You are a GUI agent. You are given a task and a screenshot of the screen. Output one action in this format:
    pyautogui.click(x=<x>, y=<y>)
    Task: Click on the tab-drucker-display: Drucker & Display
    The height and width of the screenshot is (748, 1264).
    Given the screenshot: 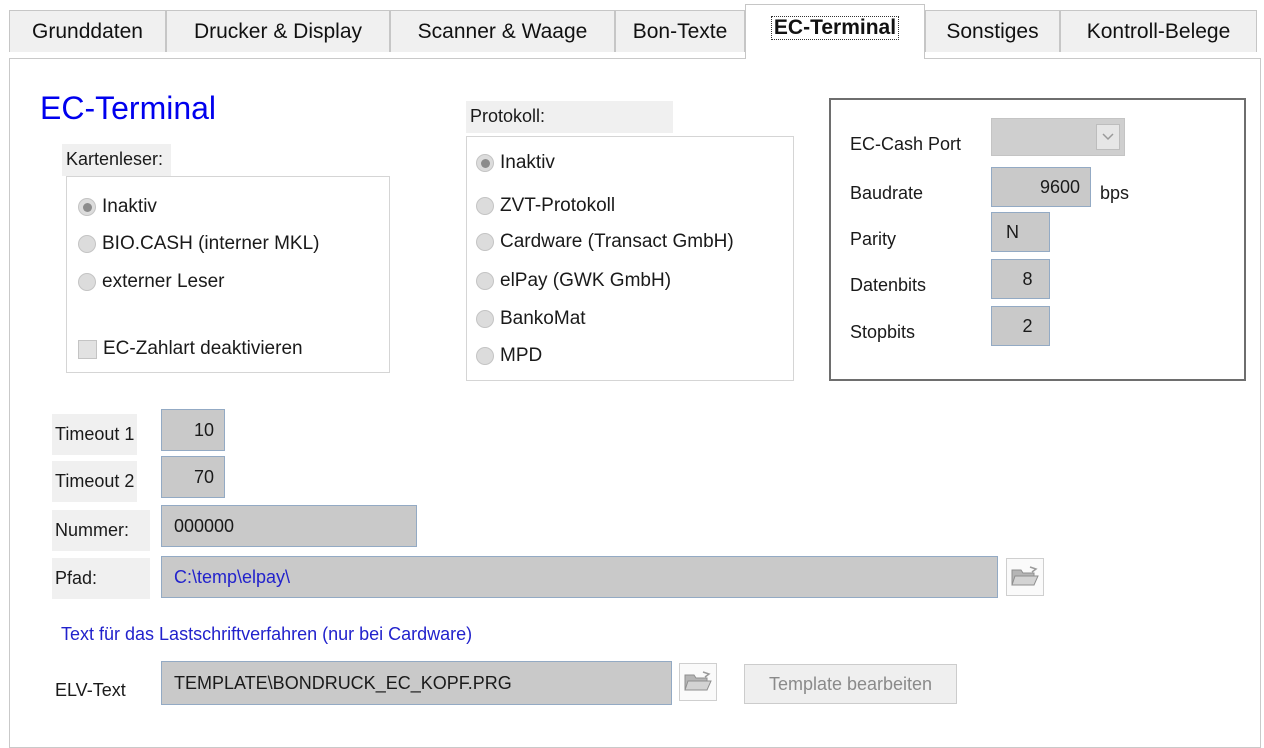 What is the action you would take?
    pyautogui.click(x=278, y=31)
    